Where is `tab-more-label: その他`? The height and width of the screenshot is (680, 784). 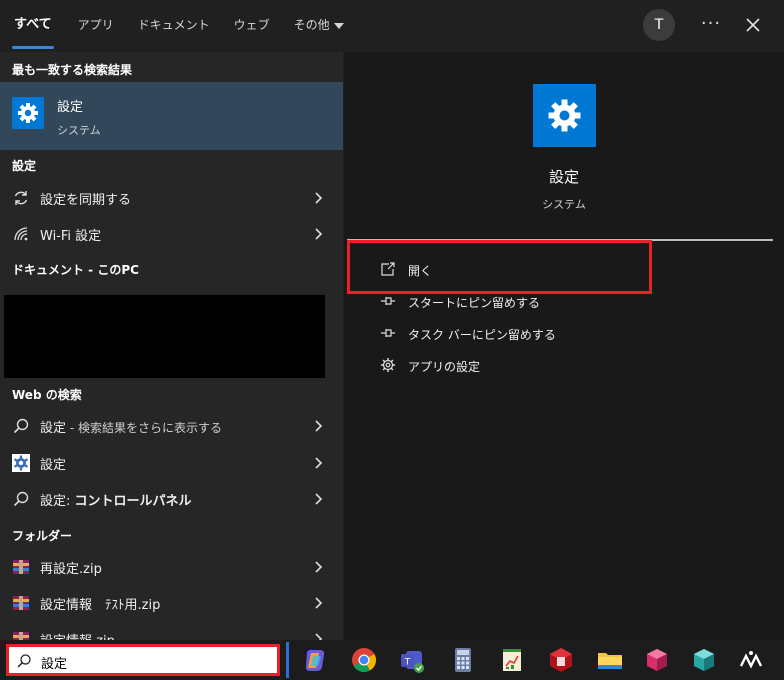 tab-more-label: その他 is located at coordinates (311, 25).